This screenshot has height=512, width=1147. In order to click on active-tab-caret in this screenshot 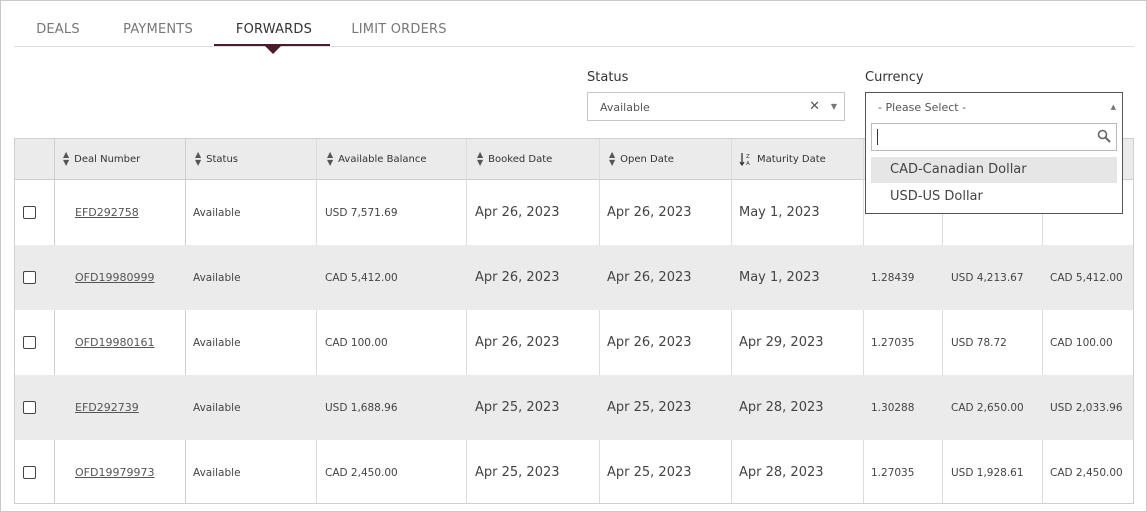, I will do `click(273, 50)`.